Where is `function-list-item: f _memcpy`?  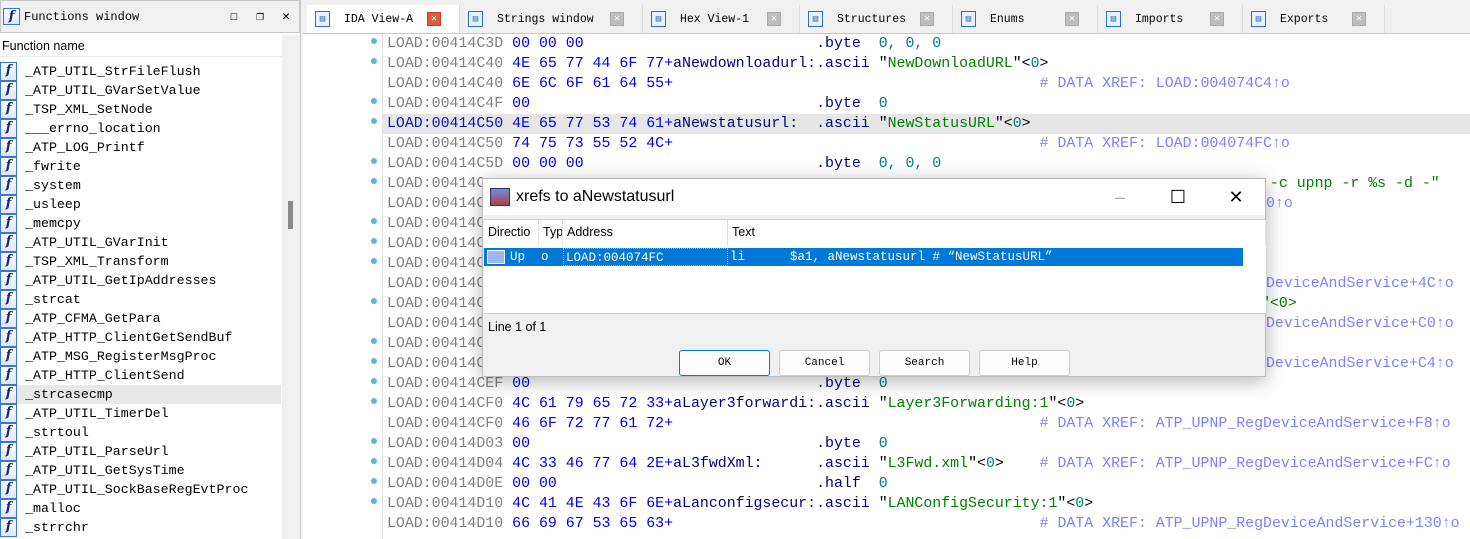
function-list-item: f _memcpy is located at coordinates (140, 223).